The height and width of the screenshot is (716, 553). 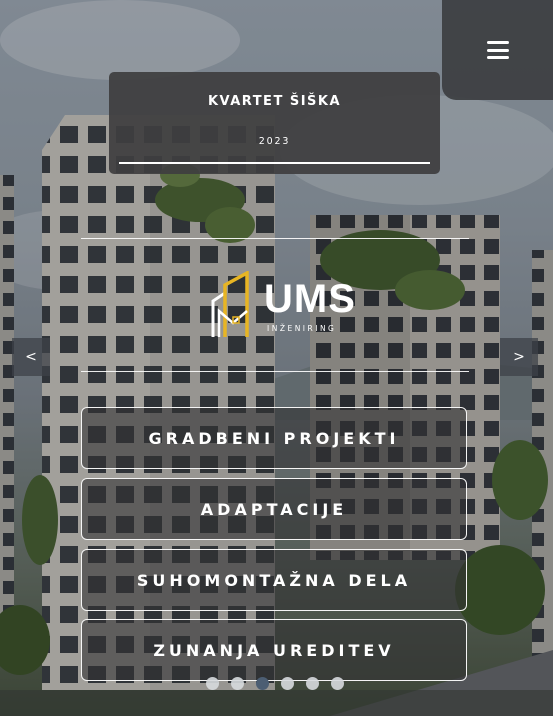 What do you see at coordinates (274, 163) in the screenshot?
I see `project-progress-line` at bounding box center [274, 163].